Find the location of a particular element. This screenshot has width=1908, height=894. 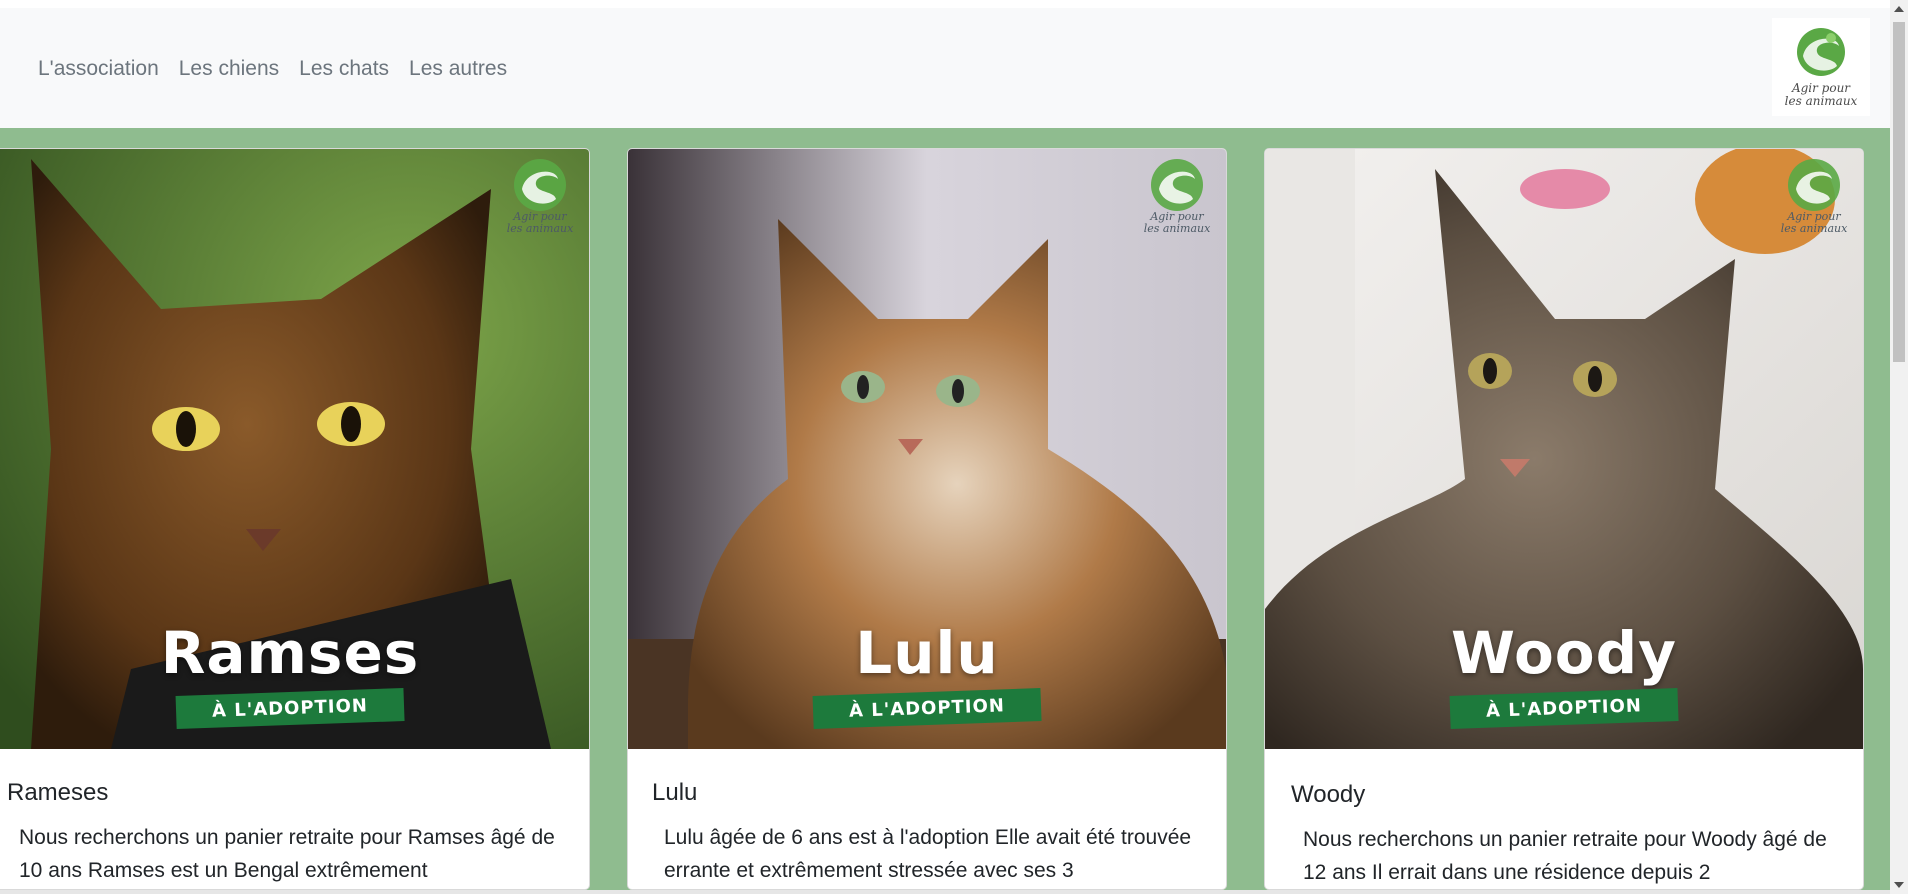

scroll-down-arrow-icon is located at coordinates (1899, 885).